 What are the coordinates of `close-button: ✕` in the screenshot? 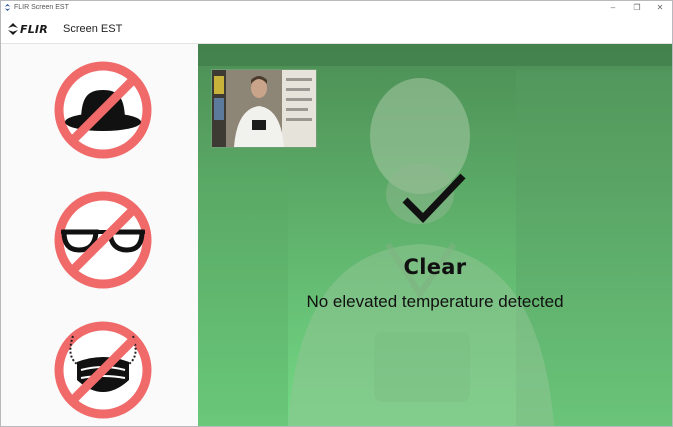 It's located at (660, 8).